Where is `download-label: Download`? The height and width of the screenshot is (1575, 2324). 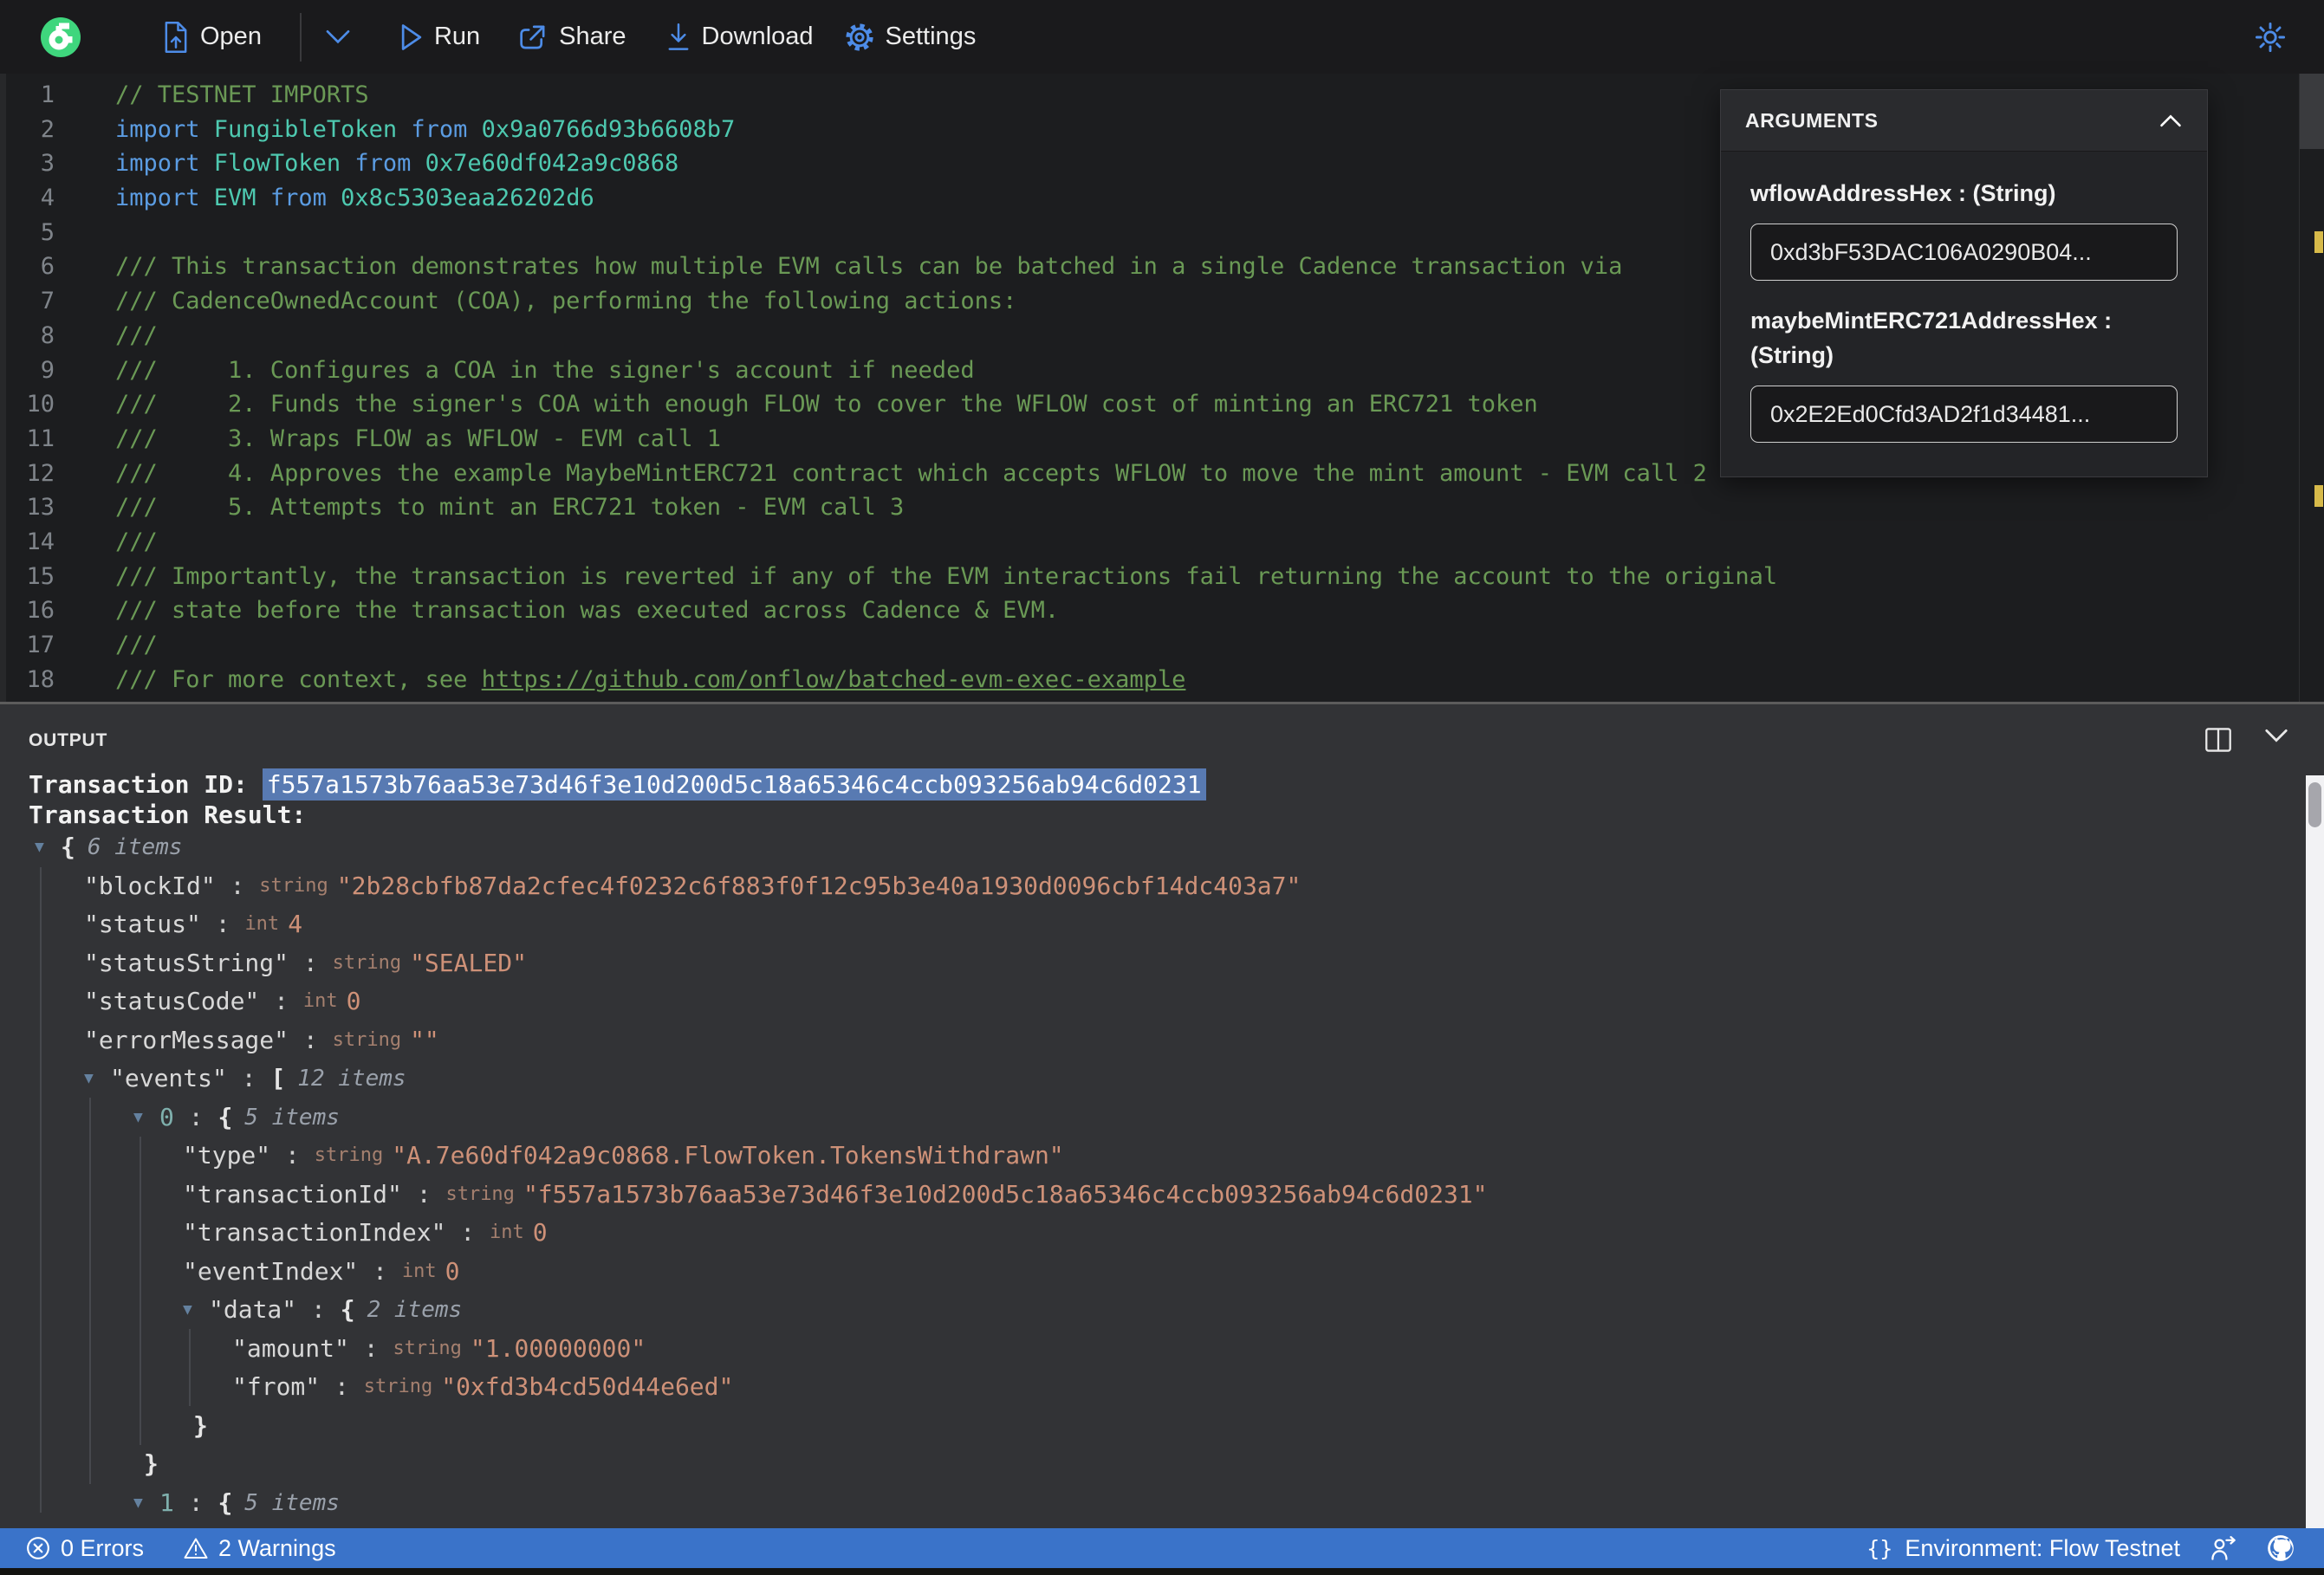
download-label: Download is located at coordinates (757, 36).